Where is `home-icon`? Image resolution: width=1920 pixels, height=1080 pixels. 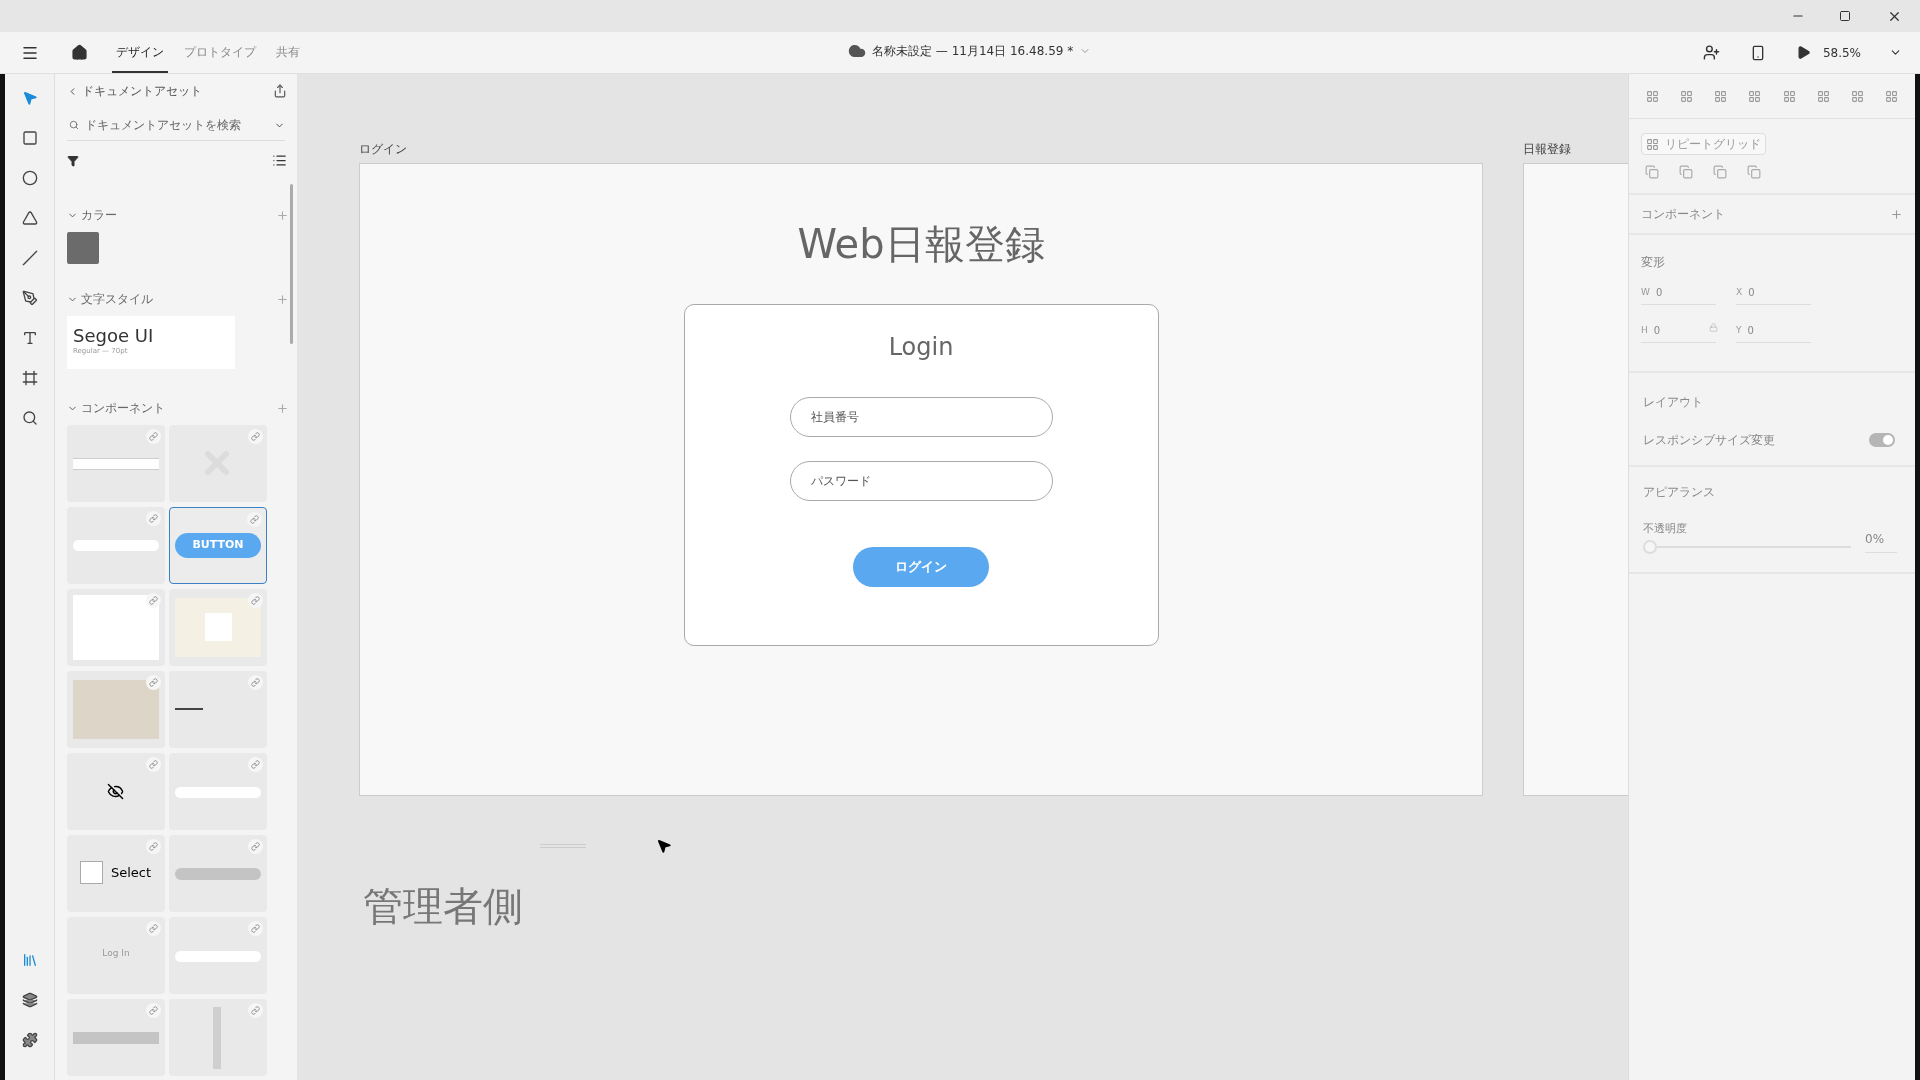
home-icon is located at coordinates (79, 52).